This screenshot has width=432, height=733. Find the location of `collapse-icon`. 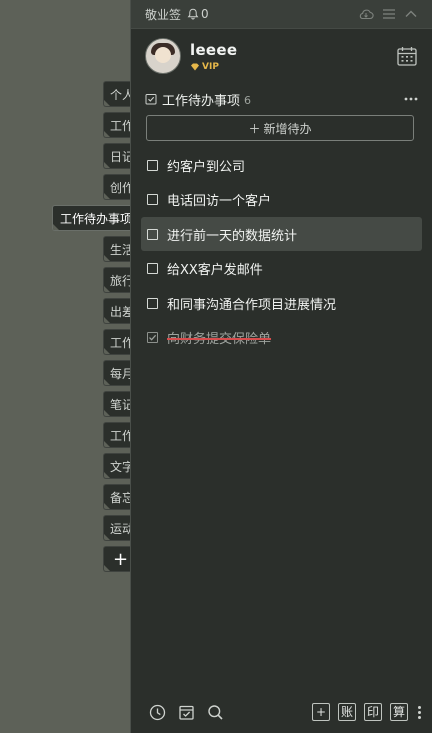

collapse-icon is located at coordinates (411, 14).